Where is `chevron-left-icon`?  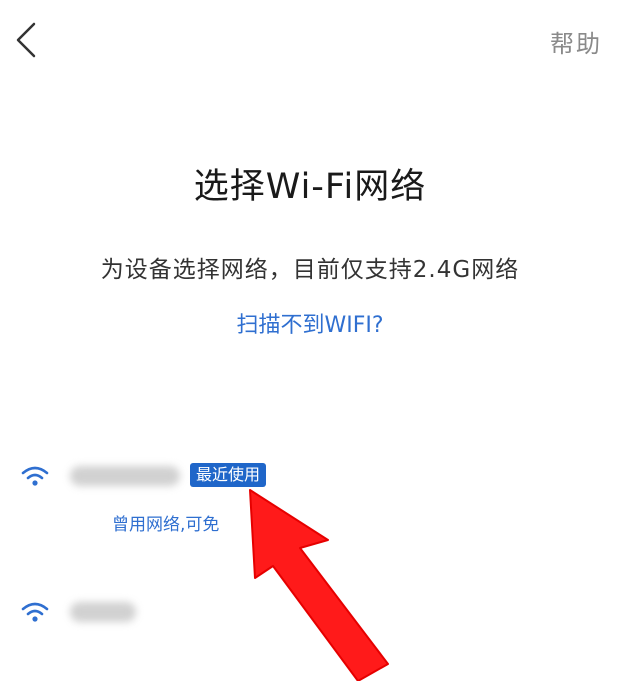 chevron-left-icon is located at coordinates (26, 40).